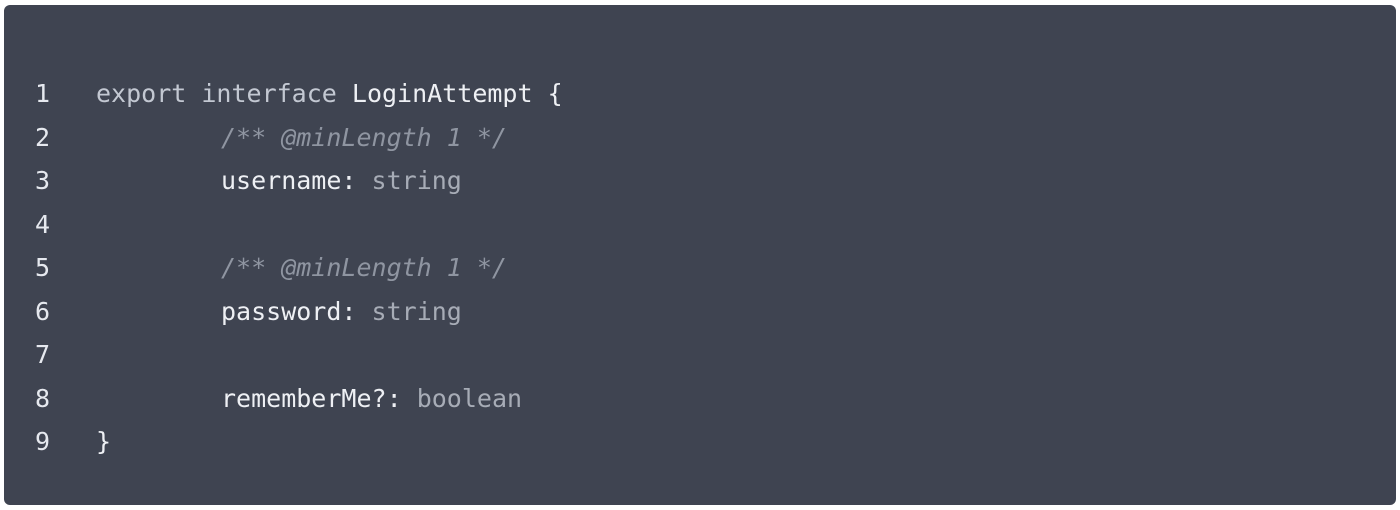 Image resolution: width=1400 pixels, height=510 pixels. Describe the element at coordinates (700, 442) in the screenshot. I see `code-line-9: 9 }` at that location.